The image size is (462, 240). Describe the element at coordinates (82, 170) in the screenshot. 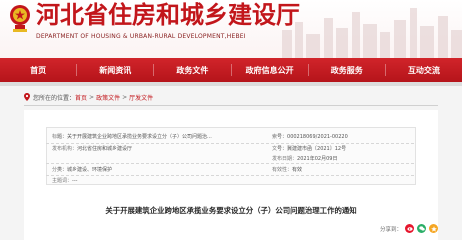

I see `meta-category: 分类：城乡建设、环境保护` at that location.